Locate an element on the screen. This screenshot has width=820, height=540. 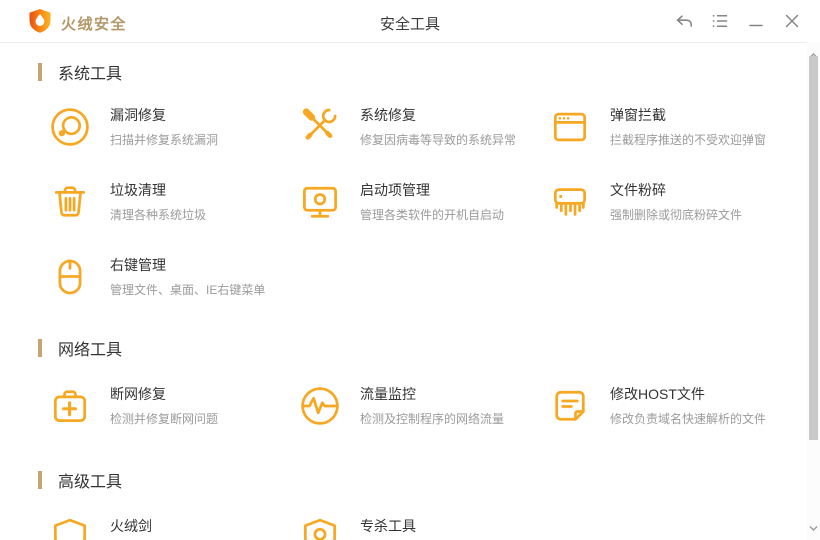
tool-desc: 检测并修复断网问题 is located at coordinates (164, 419).